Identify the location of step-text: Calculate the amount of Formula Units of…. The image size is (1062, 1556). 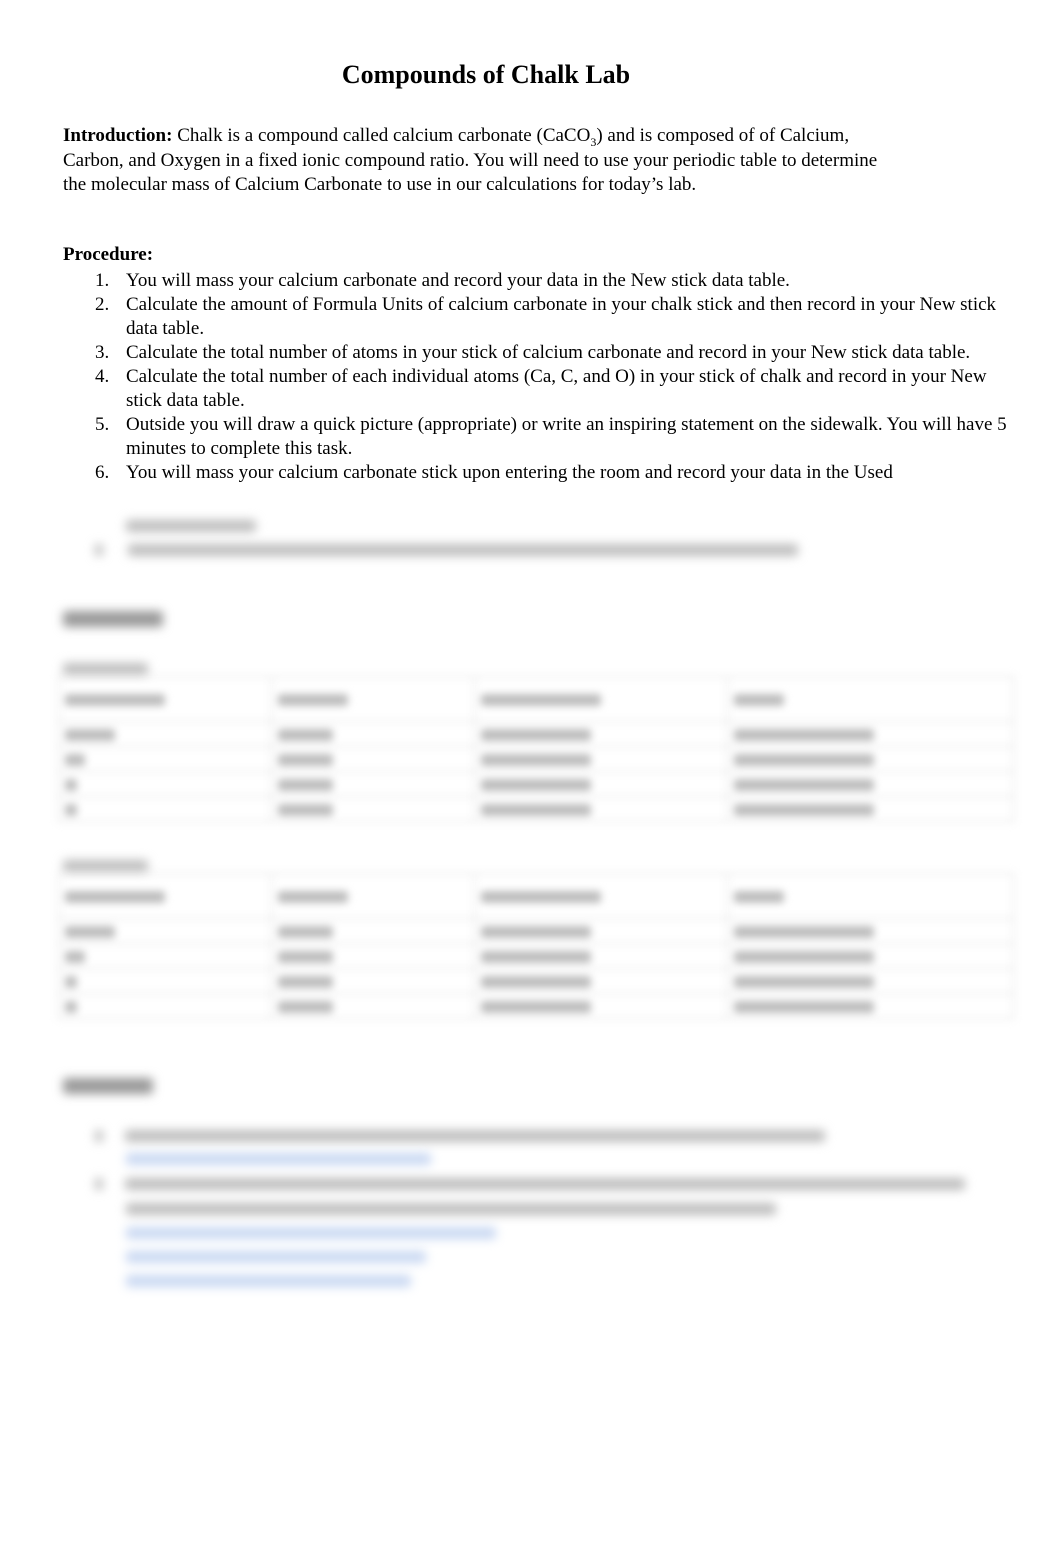
(561, 316).